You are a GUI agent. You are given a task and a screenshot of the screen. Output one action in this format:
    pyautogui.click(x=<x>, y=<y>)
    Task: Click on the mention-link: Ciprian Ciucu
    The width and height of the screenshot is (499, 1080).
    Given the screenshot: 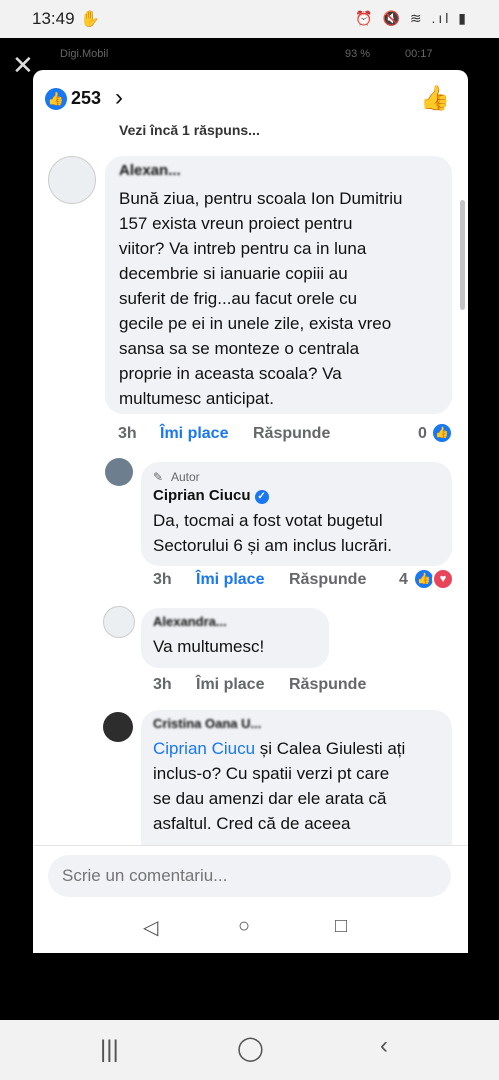 What is the action you would take?
    pyautogui.click(x=204, y=748)
    